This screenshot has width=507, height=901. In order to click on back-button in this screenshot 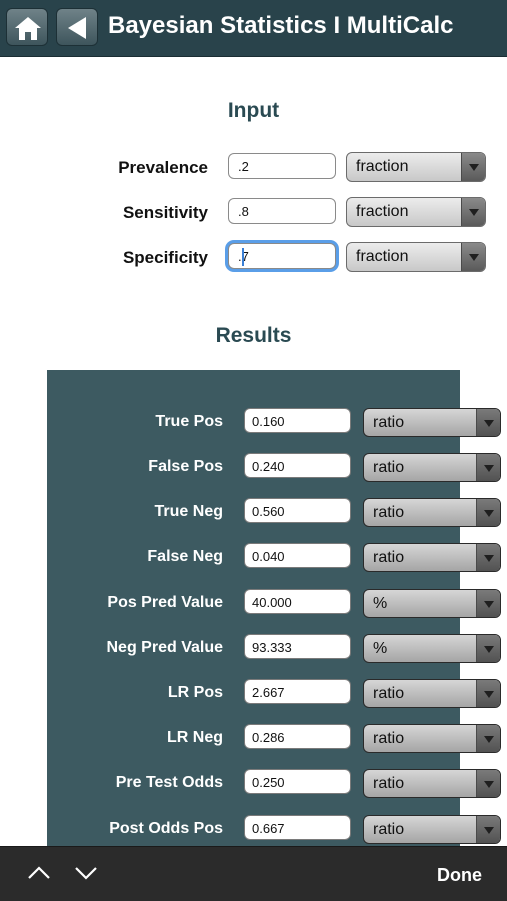, I will do `click(77, 27)`.